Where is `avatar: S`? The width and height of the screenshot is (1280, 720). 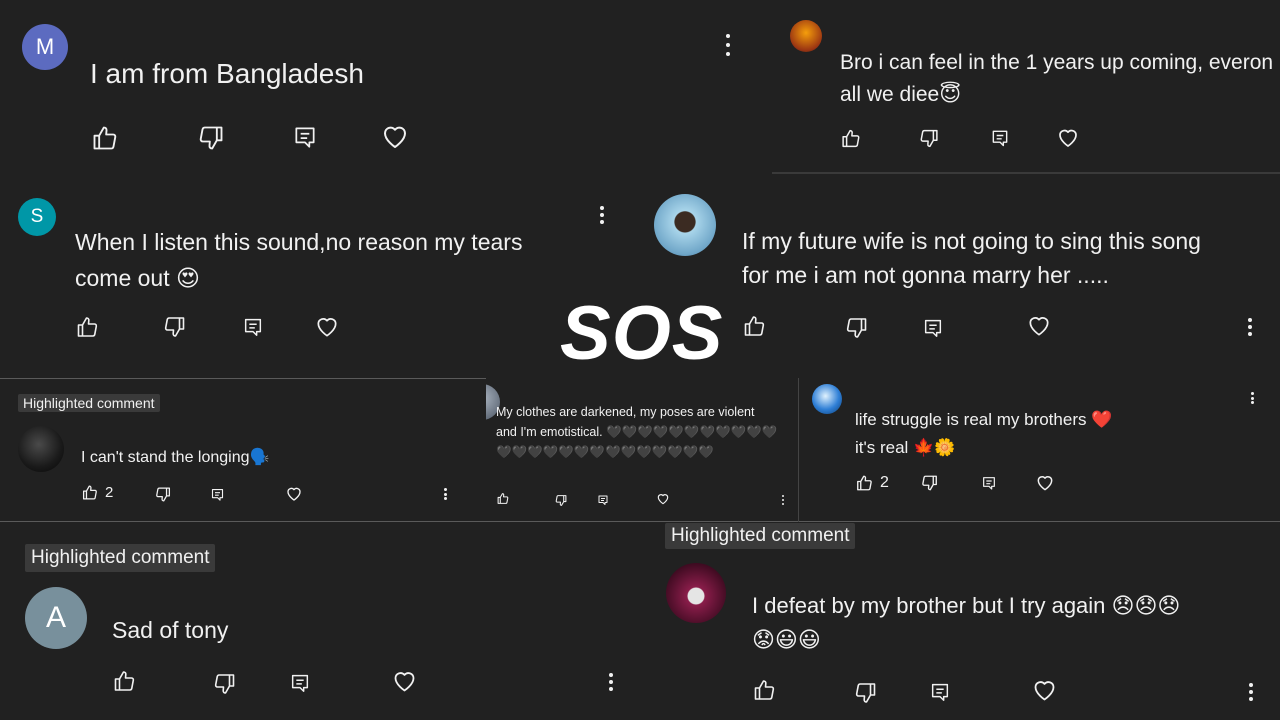 avatar: S is located at coordinates (37, 217).